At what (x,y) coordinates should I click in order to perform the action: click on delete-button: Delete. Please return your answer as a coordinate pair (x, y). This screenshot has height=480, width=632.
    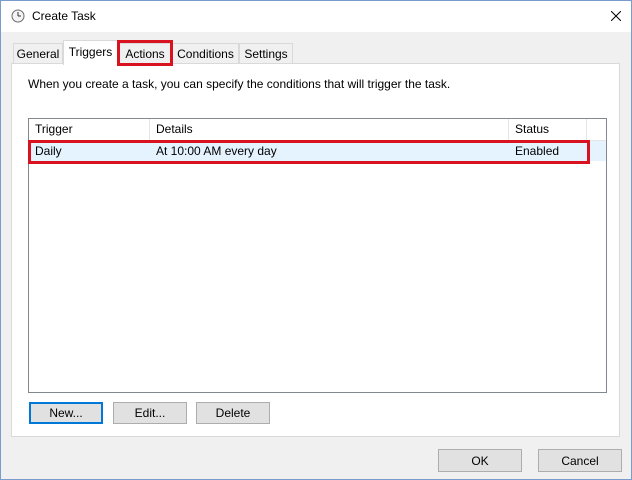
    Looking at the image, I should click on (233, 413).